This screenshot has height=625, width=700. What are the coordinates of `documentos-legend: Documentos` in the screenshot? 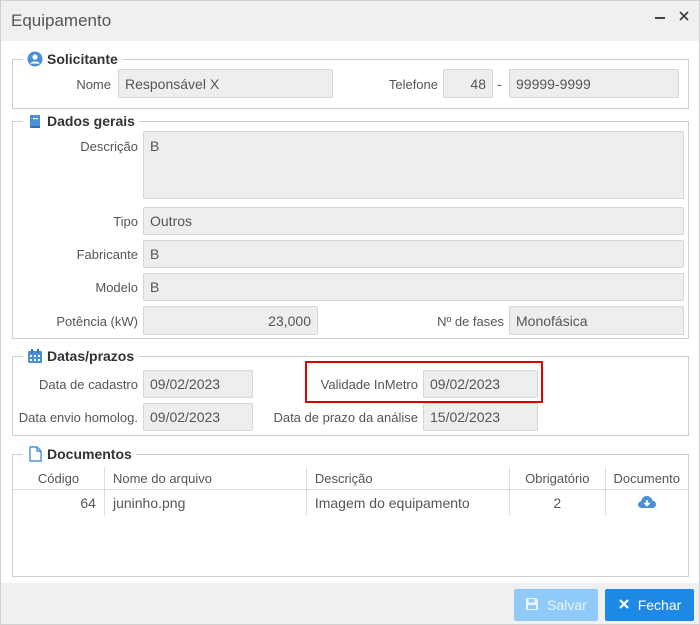 It's located at (79, 454).